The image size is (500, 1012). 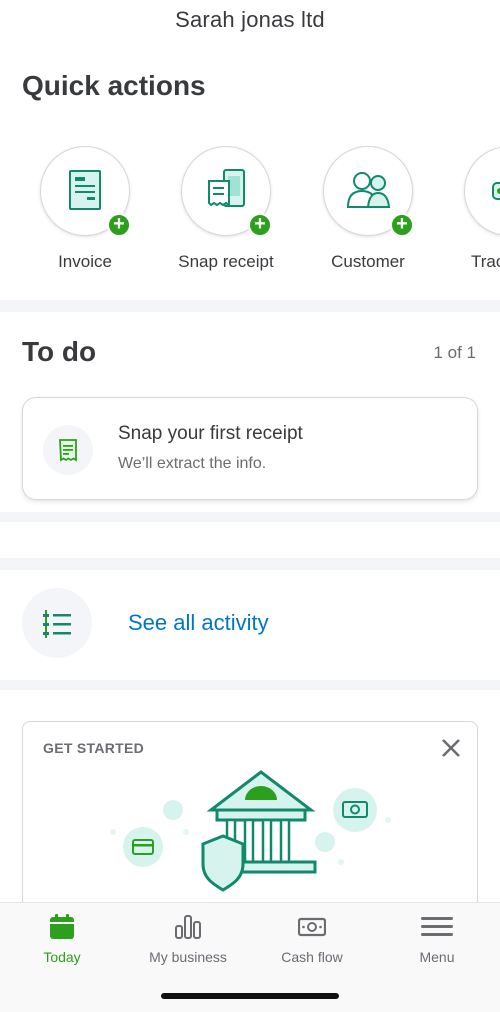 I want to click on see-all-activity-link: See all activity, so click(x=198, y=623).